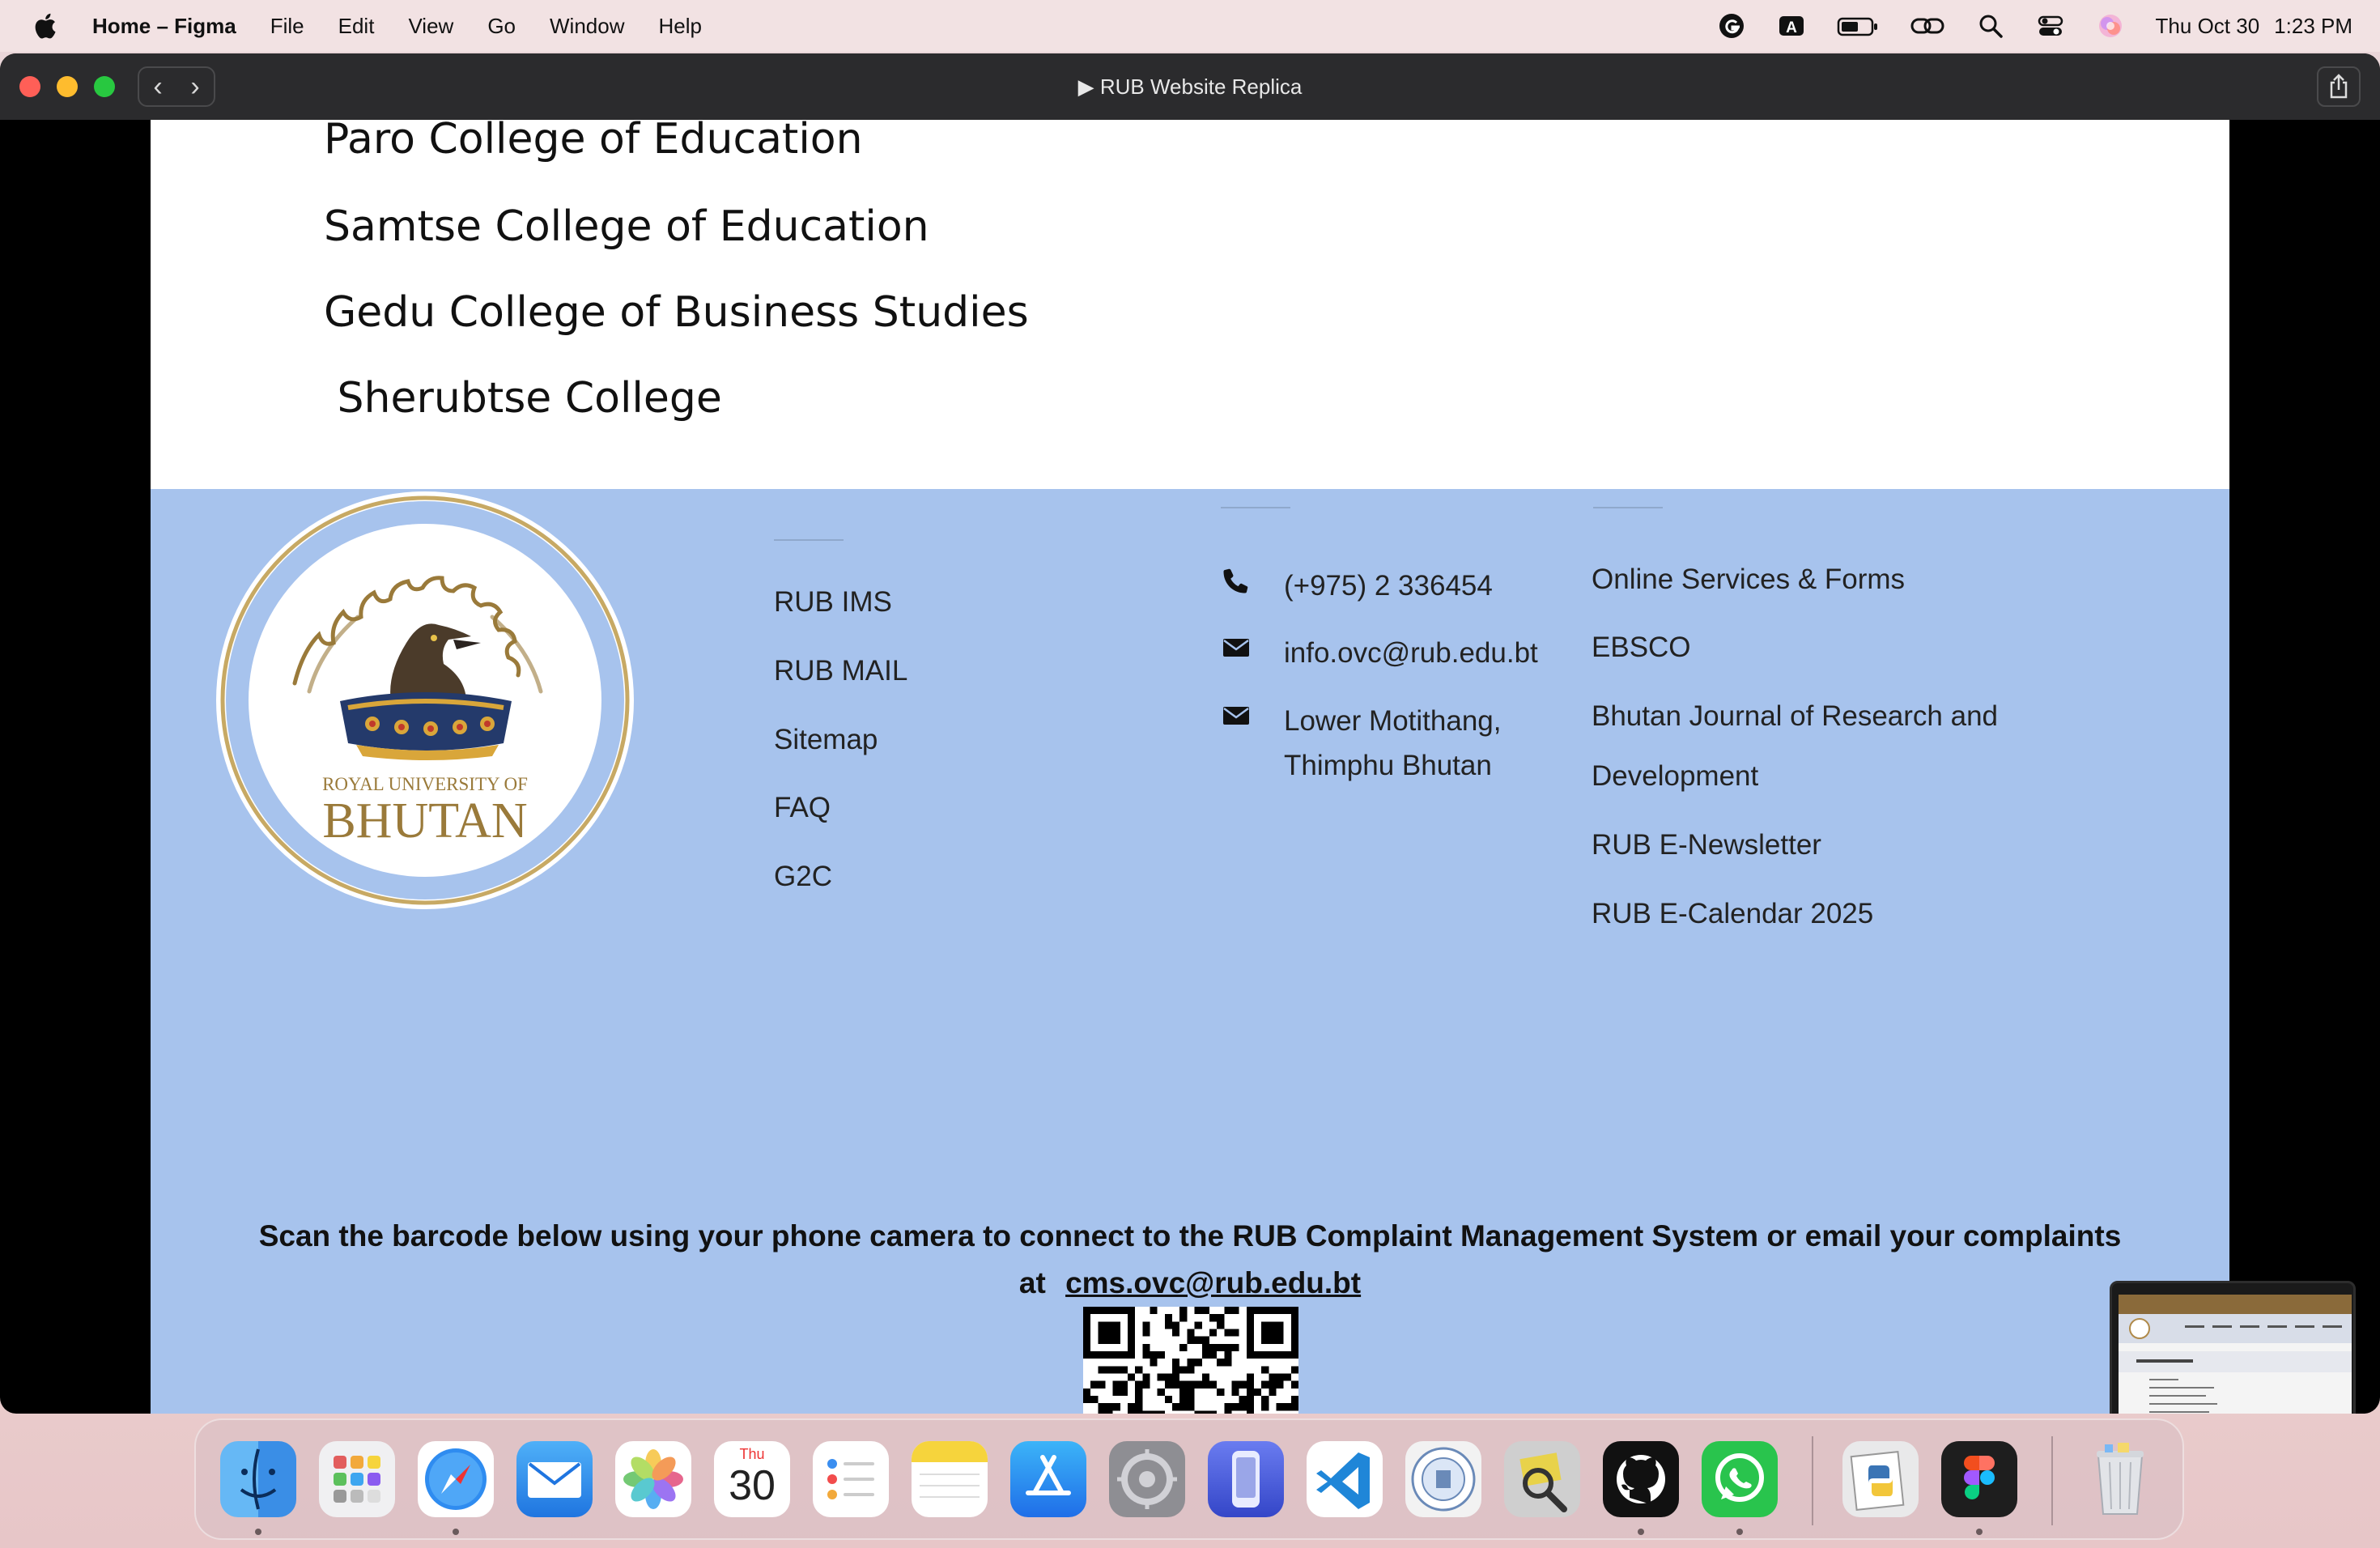 The height and width of the screenshot is (1548, 2380). What do you see at coordinates (851, 1479) in the screenshot?
I see `dock-reminders-icon` at bounding box center [851, 1479].